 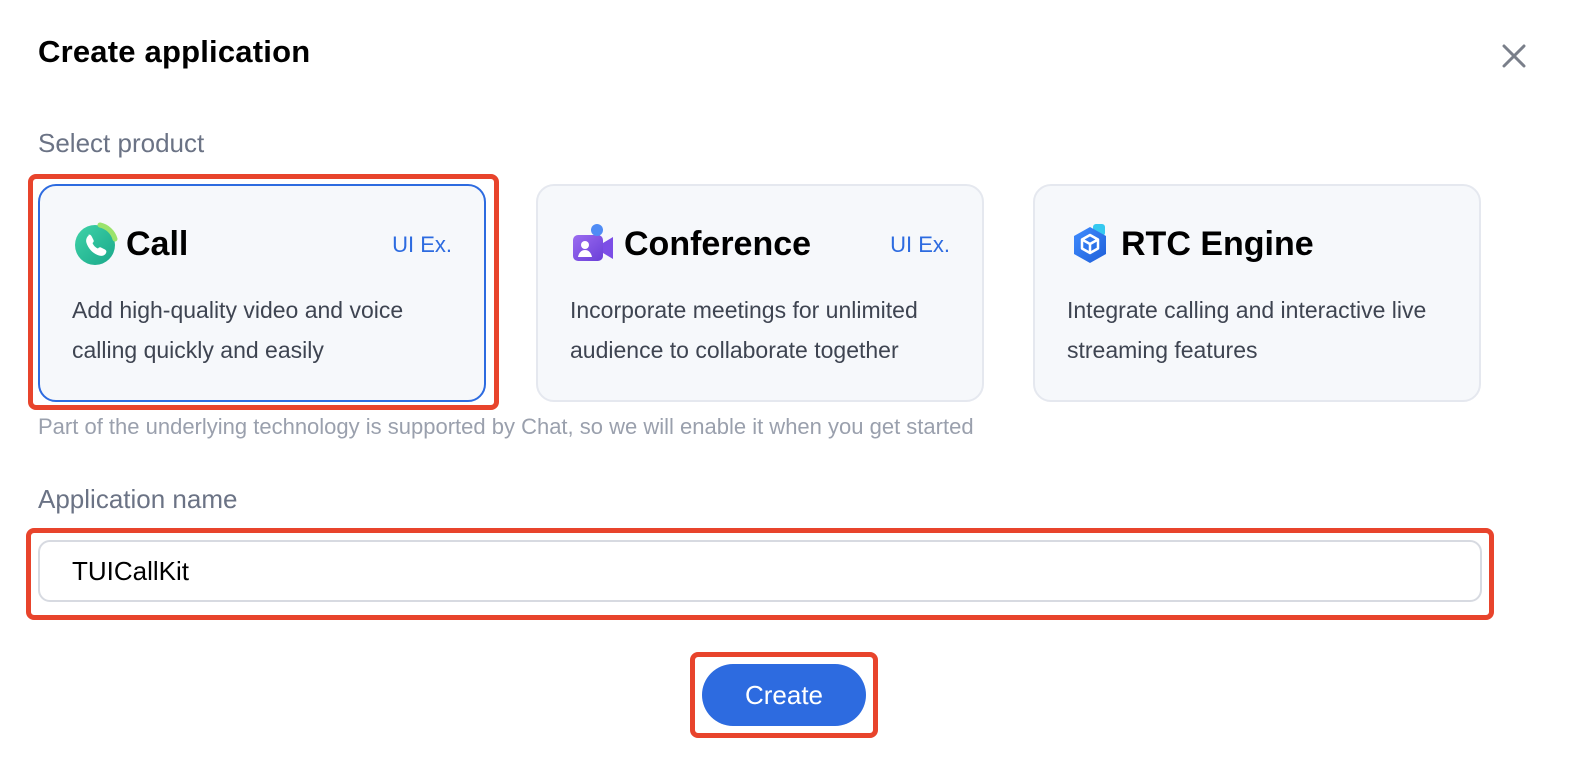 What do you see at coordinates (784, 695) in the screenshot?
I see `create-button: Create` at bounding box center [784, 695].